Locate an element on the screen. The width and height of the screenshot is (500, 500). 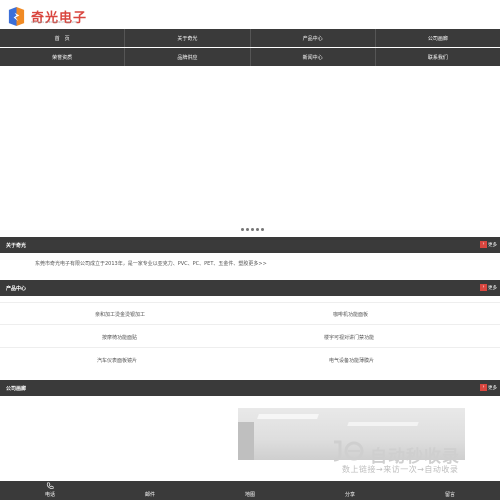
brand-subtitle: QIGUANG ELECTRONICS CO.,LTD is located at coordinates (54, 22).